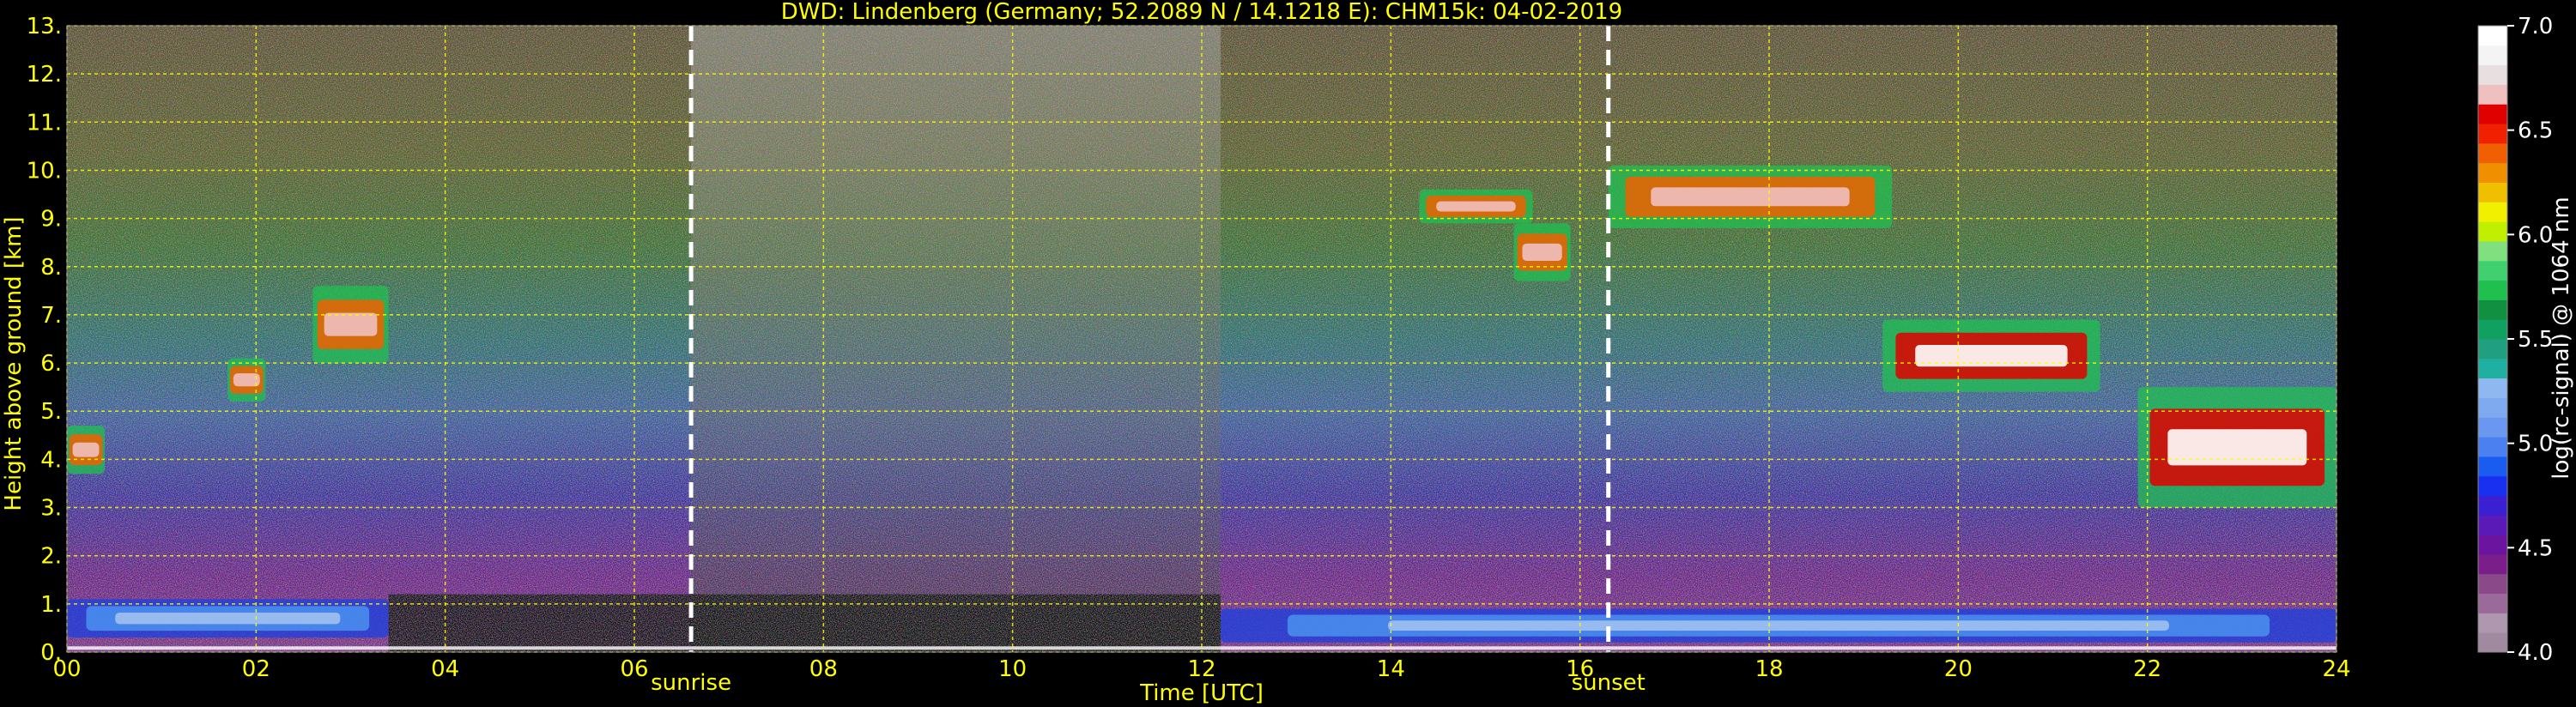 This screenshot has width=2576, height=707. Describe the element at coordinates (51, 557) in the screenshot. I see `y-tick-label: 2.` at that location.